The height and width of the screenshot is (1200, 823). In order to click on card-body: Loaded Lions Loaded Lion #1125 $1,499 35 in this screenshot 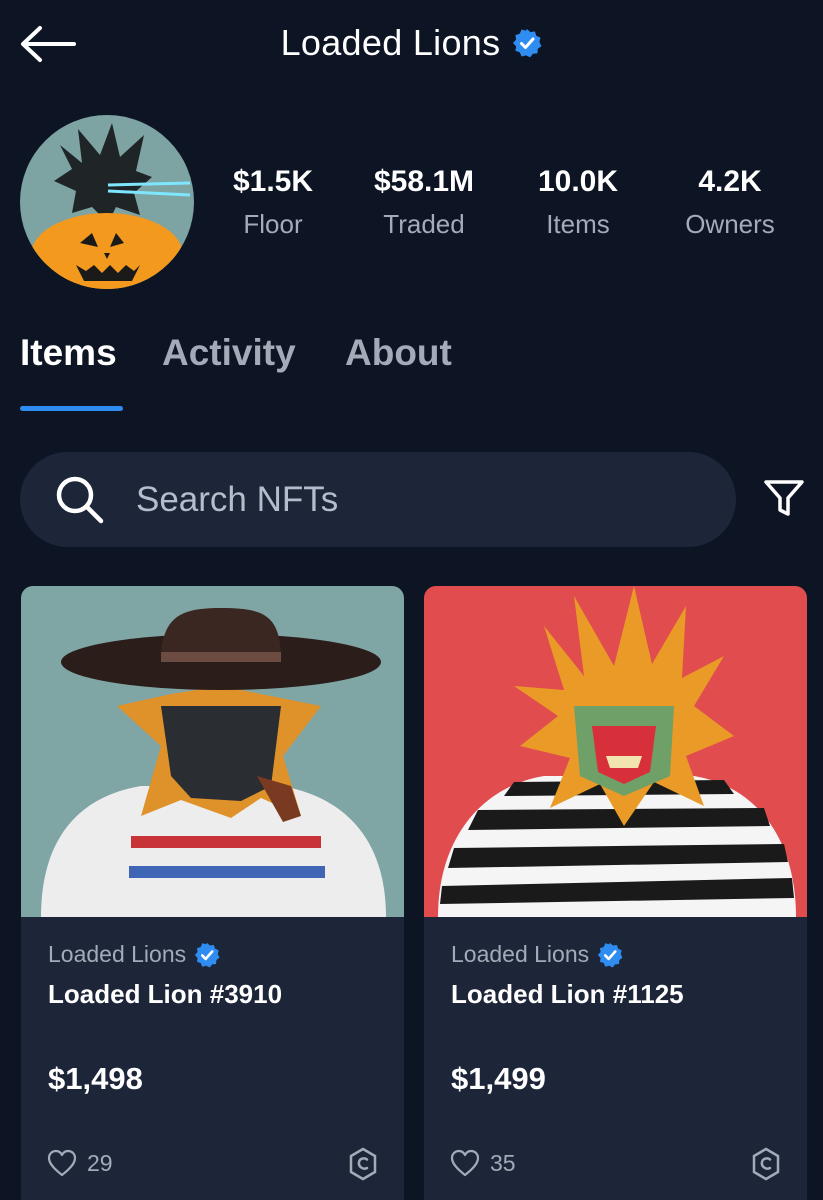, I will do `click(615, 1058)`.